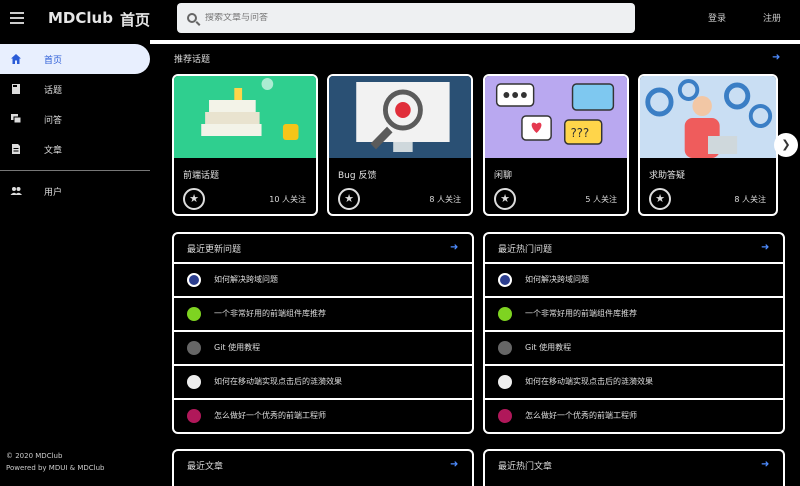 This screenshot has height=486, width=800. I want to click on panel-hot-articles: 最近热门文章 ➜, so click(634, 467).